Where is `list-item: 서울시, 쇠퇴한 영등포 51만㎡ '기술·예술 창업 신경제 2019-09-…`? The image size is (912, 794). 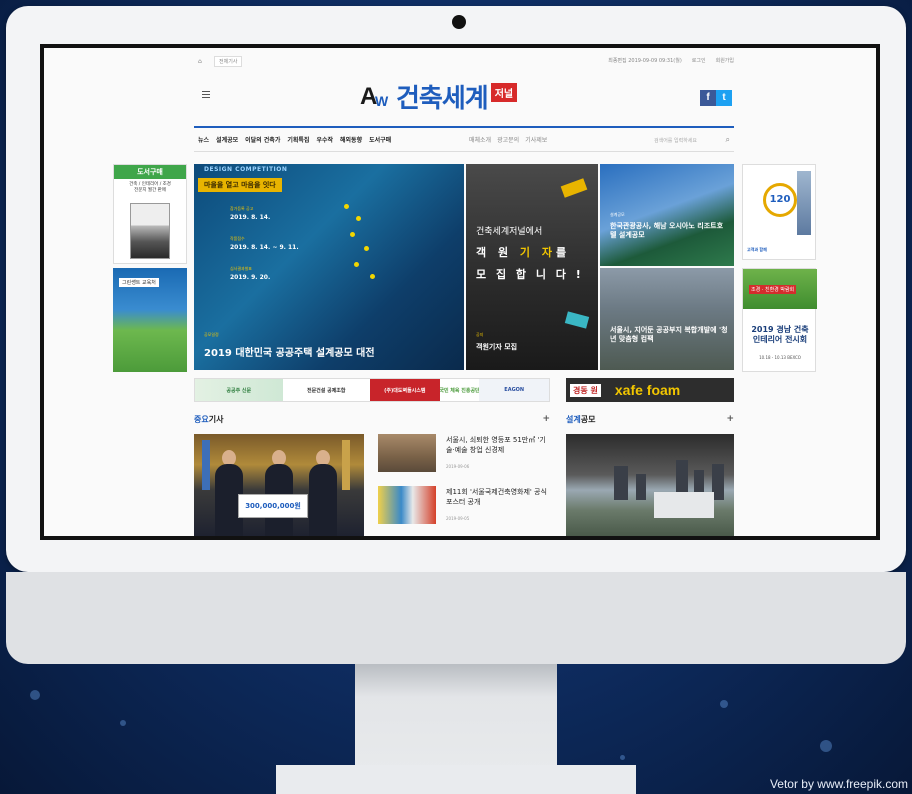 list-item: 서울시, 쇠퇴한 영등포 51만㎡ '기술·예술 창업 신경제 2019-09-… is located at coordinates (464, 456).